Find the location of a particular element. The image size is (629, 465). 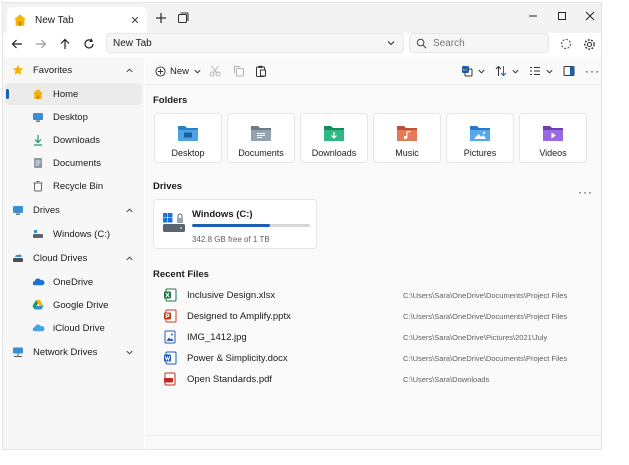

drive-name: Windows (C:) is located at coordinates (222, 214).